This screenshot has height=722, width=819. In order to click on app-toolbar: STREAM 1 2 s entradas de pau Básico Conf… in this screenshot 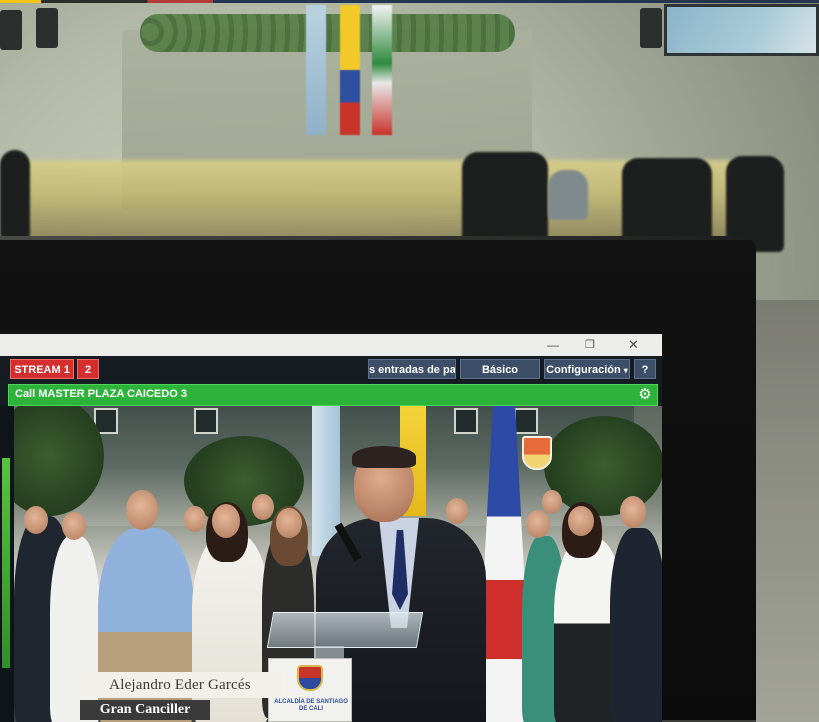, I will do `click(331, 369)`.